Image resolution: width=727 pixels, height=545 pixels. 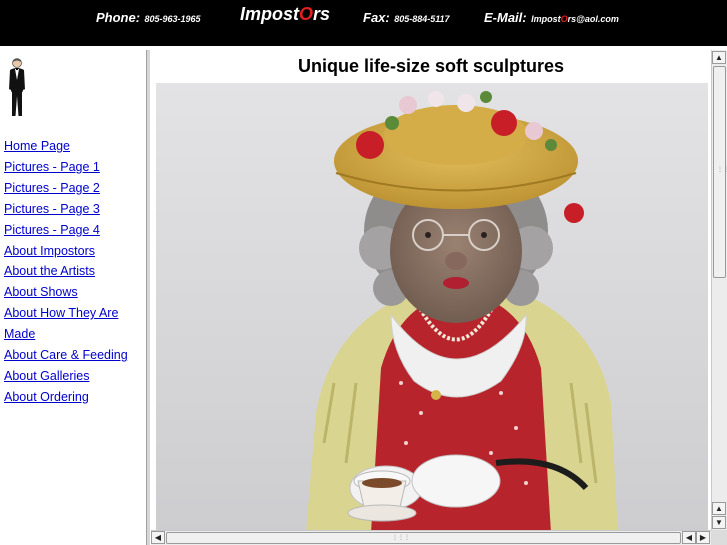 I want to click on scroll-right-button: ▶, so click(x=703, y=537).